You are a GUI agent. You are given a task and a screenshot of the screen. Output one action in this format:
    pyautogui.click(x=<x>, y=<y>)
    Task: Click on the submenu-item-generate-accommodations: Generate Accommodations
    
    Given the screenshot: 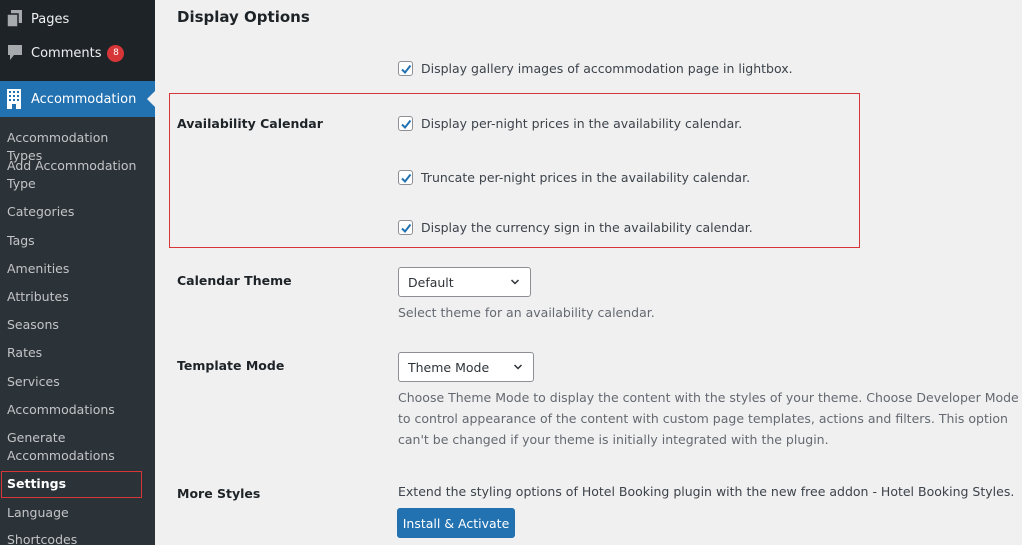 What is the action you would take?
    pyautogui.click(x=67, y=447)
    